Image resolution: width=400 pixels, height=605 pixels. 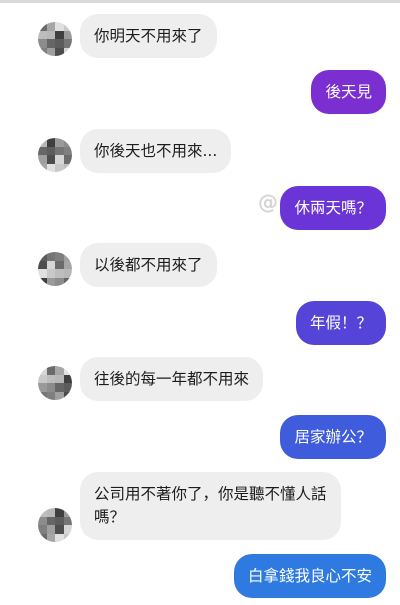 What do you see at coordinates (268, 202) in the screenshot?
I see `watermark-at: @` at bounding box center [268, 202].